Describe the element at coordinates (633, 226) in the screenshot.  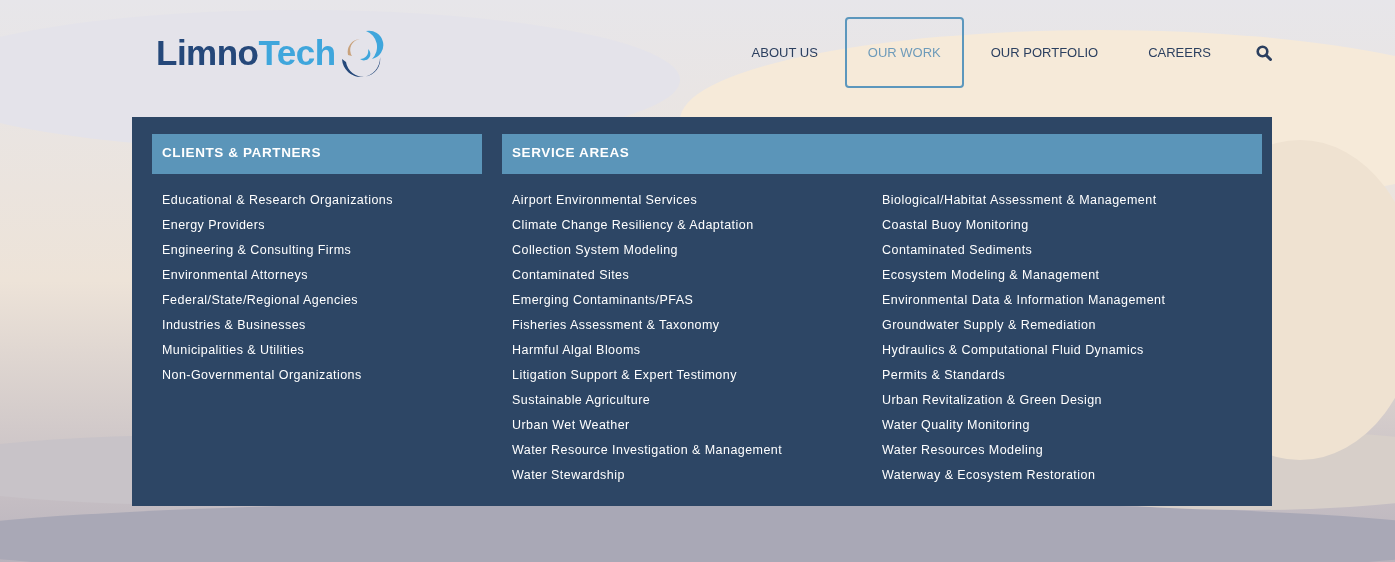
I see `menu-link: Climate Change Resiliency & Adaptation` at that location.